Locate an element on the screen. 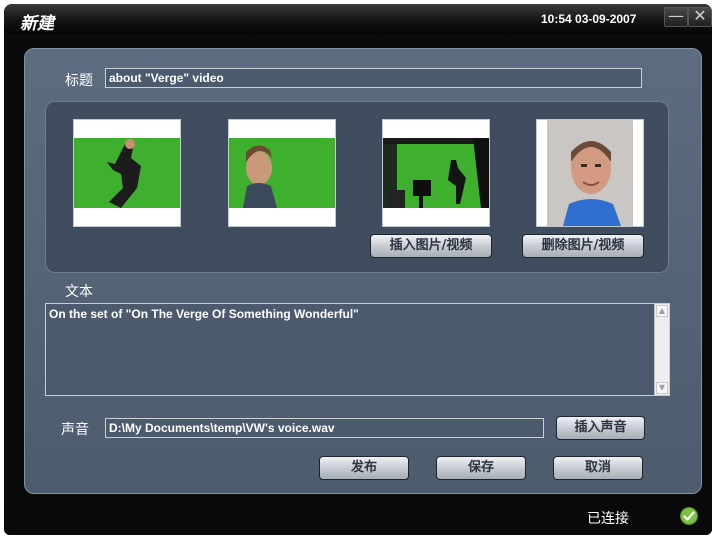 Image resolution: width=716 pixels, height=539 pixels. cancel-button: 取消 is located at coordinates (598, 468).